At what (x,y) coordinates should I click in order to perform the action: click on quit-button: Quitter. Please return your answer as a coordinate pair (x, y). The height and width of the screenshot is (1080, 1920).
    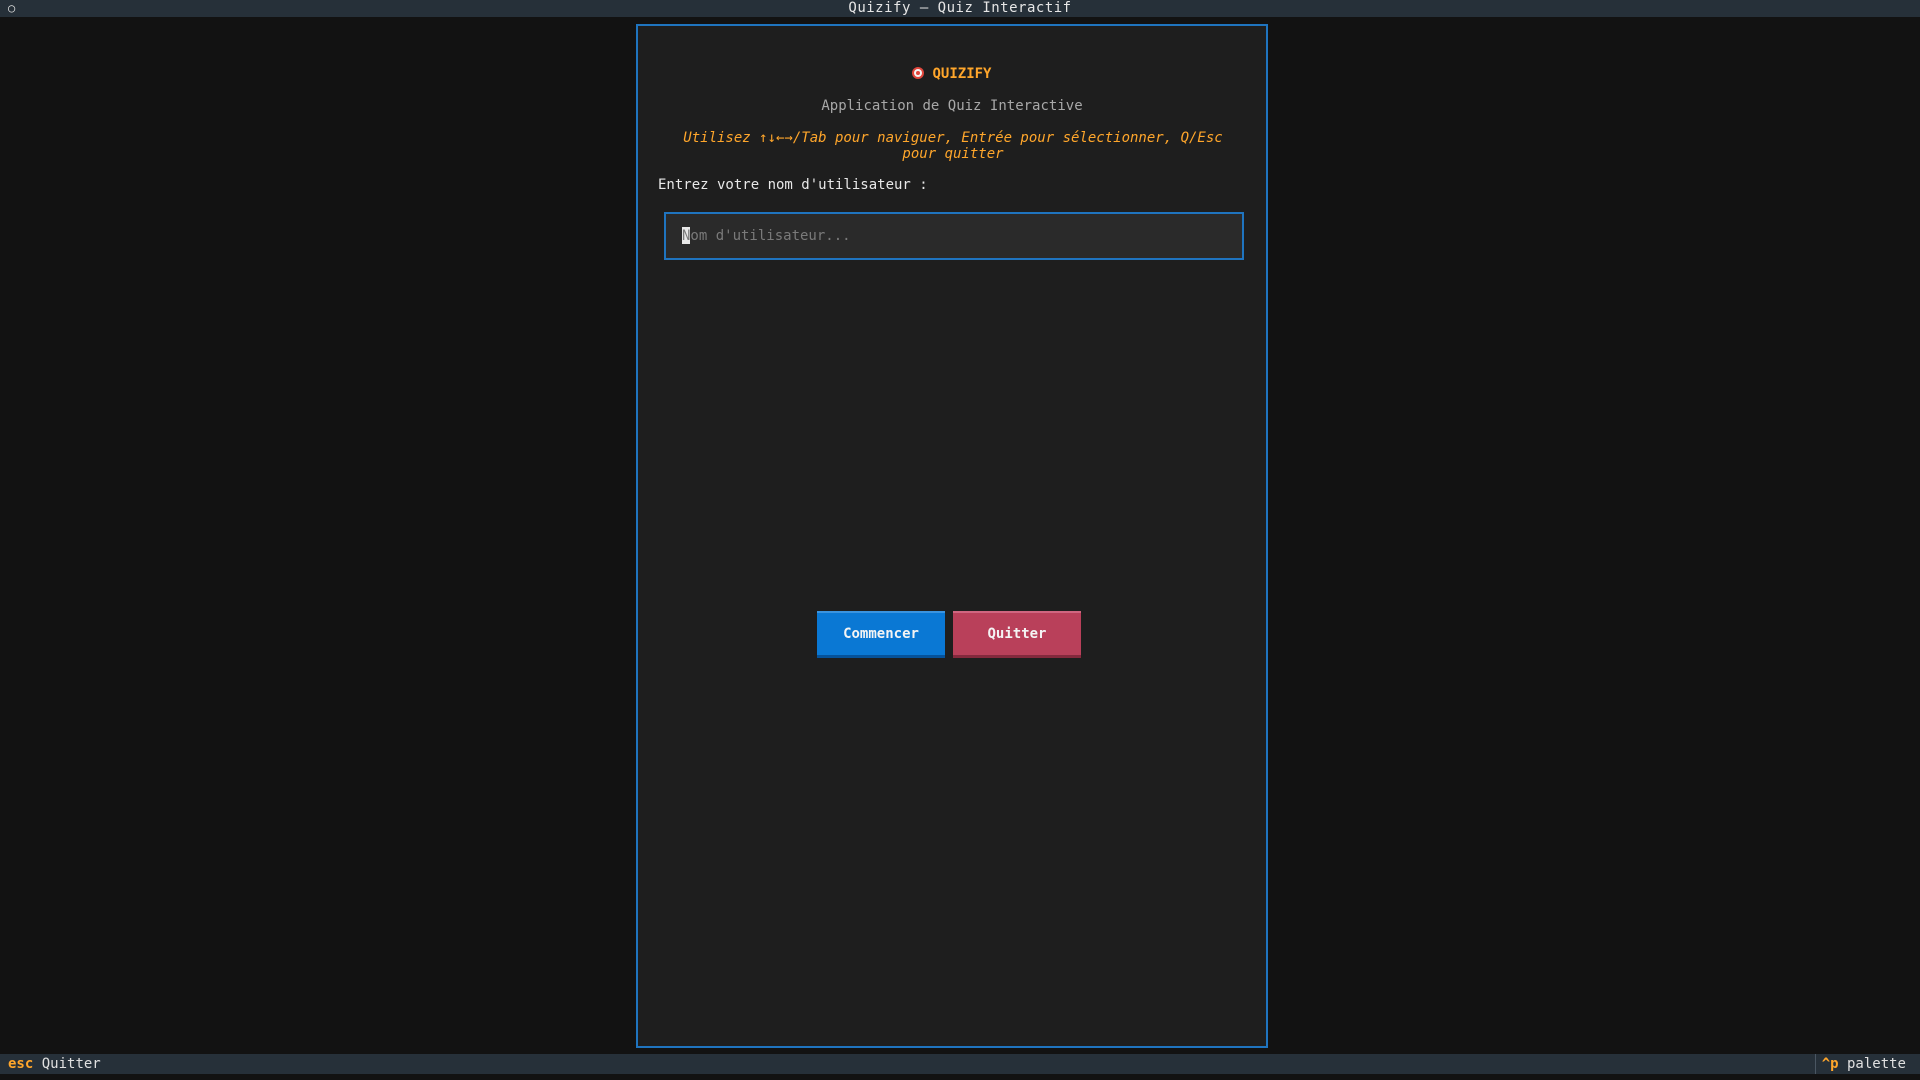
    Looking at the image, I should click on (1017, 634).